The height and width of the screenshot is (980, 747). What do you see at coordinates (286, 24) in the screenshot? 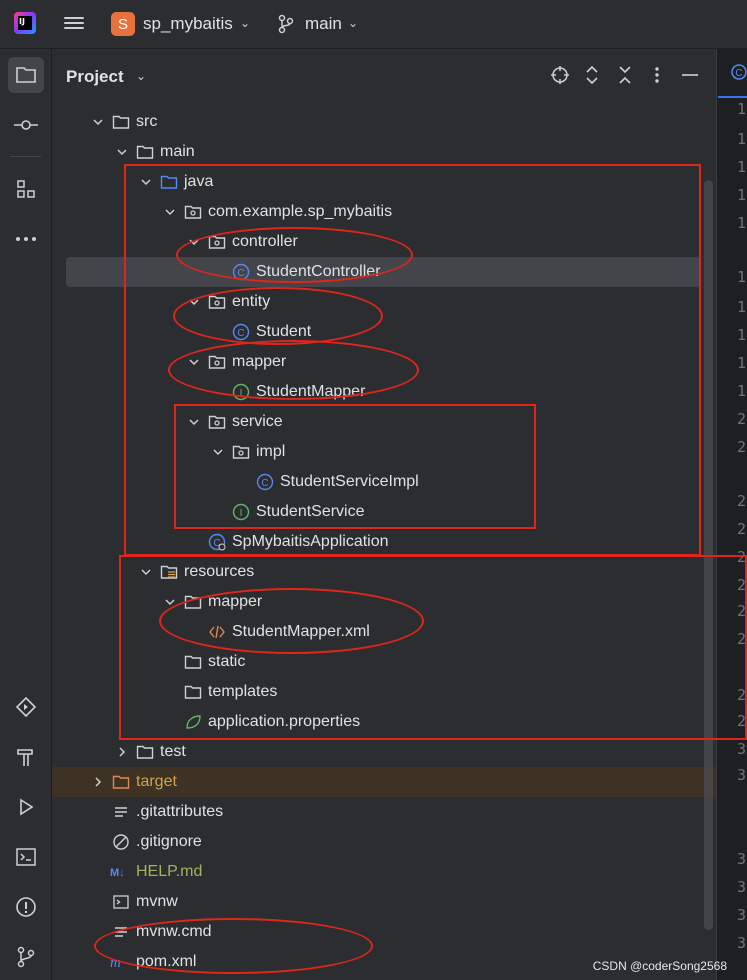
I see `git-branch-icon` at bounding box center [286, 24].